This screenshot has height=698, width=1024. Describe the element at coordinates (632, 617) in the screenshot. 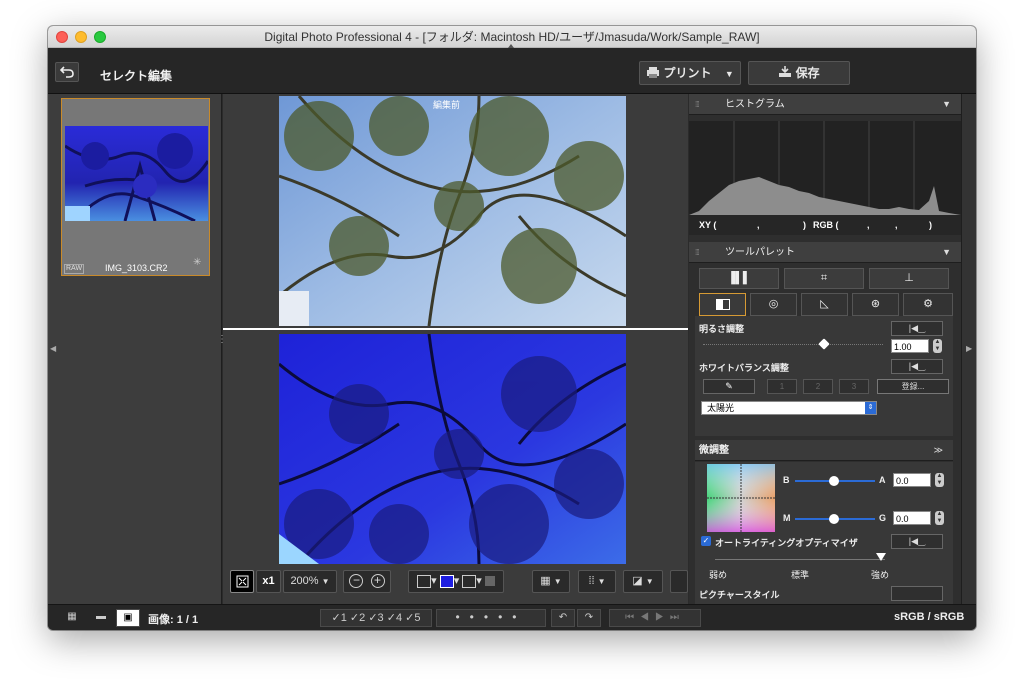

I see `first-image-icon: ⏮` at that location.